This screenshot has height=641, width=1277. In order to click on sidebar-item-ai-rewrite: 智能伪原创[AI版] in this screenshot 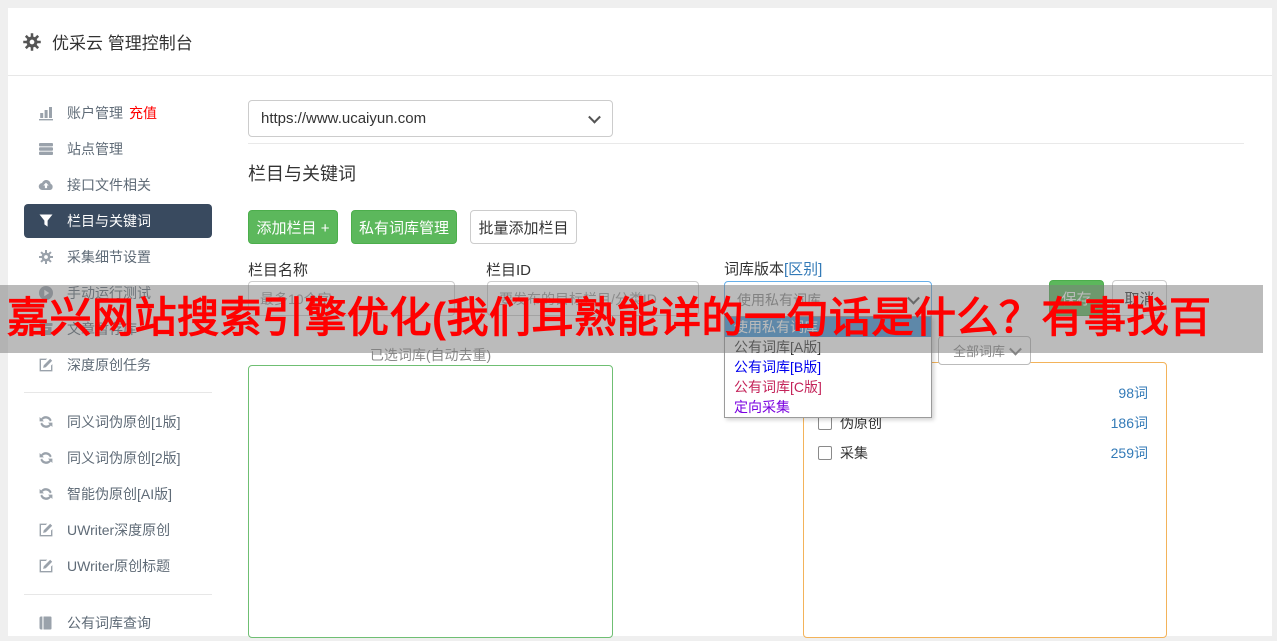, I will do `click(118, 494)`.